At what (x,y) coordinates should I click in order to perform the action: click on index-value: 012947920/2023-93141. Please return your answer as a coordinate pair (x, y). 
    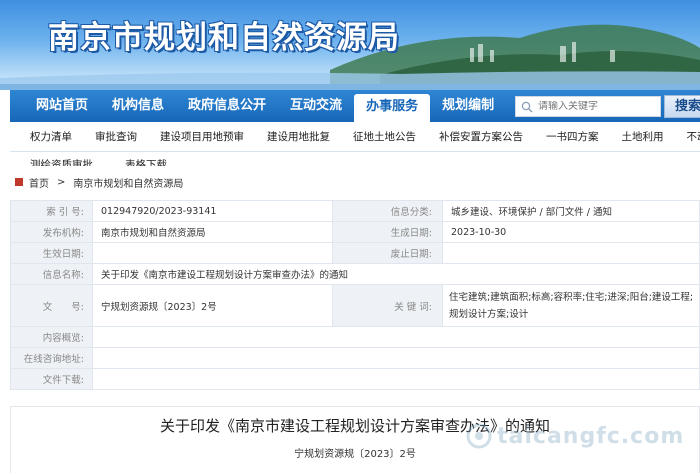
    Looking at the image, I should click on (212, 211).